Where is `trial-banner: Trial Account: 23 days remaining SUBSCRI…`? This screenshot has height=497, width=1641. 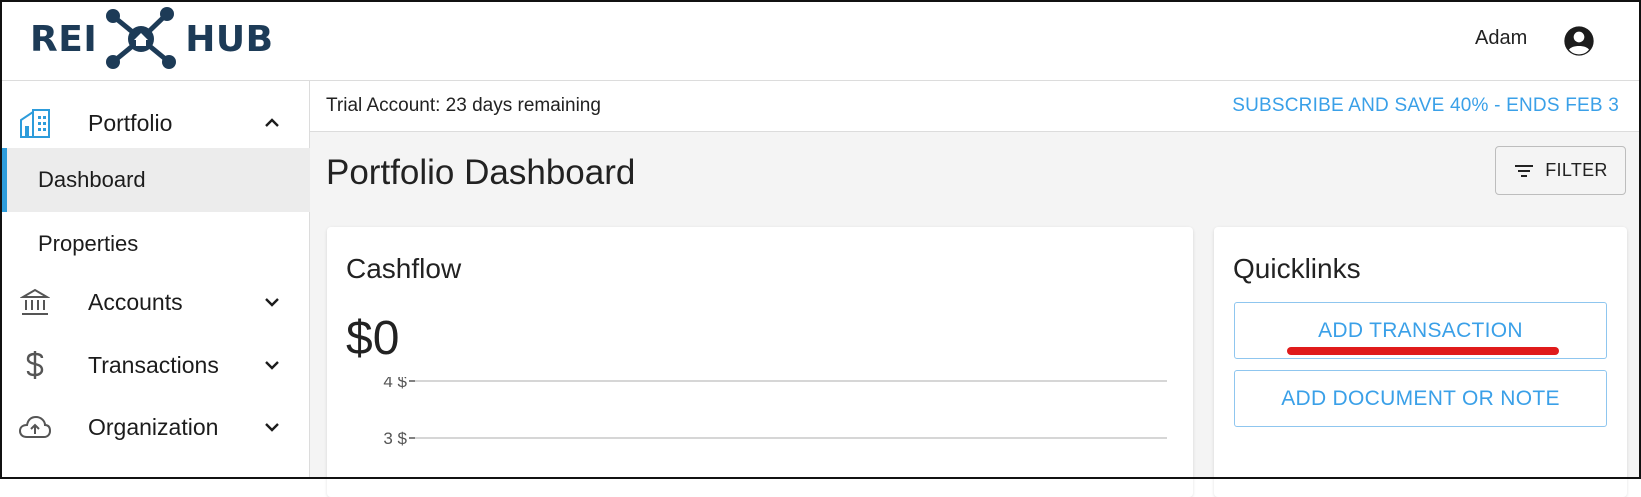
trial-banner: Trial Account: 23 days remaining SUBSCRI… is located at coordinates (975, 106).